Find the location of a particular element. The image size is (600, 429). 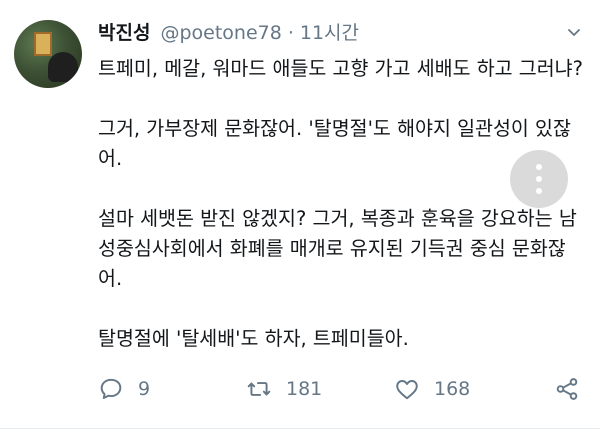

author-handle: @poetone78 is located at coordinates (220, 33).